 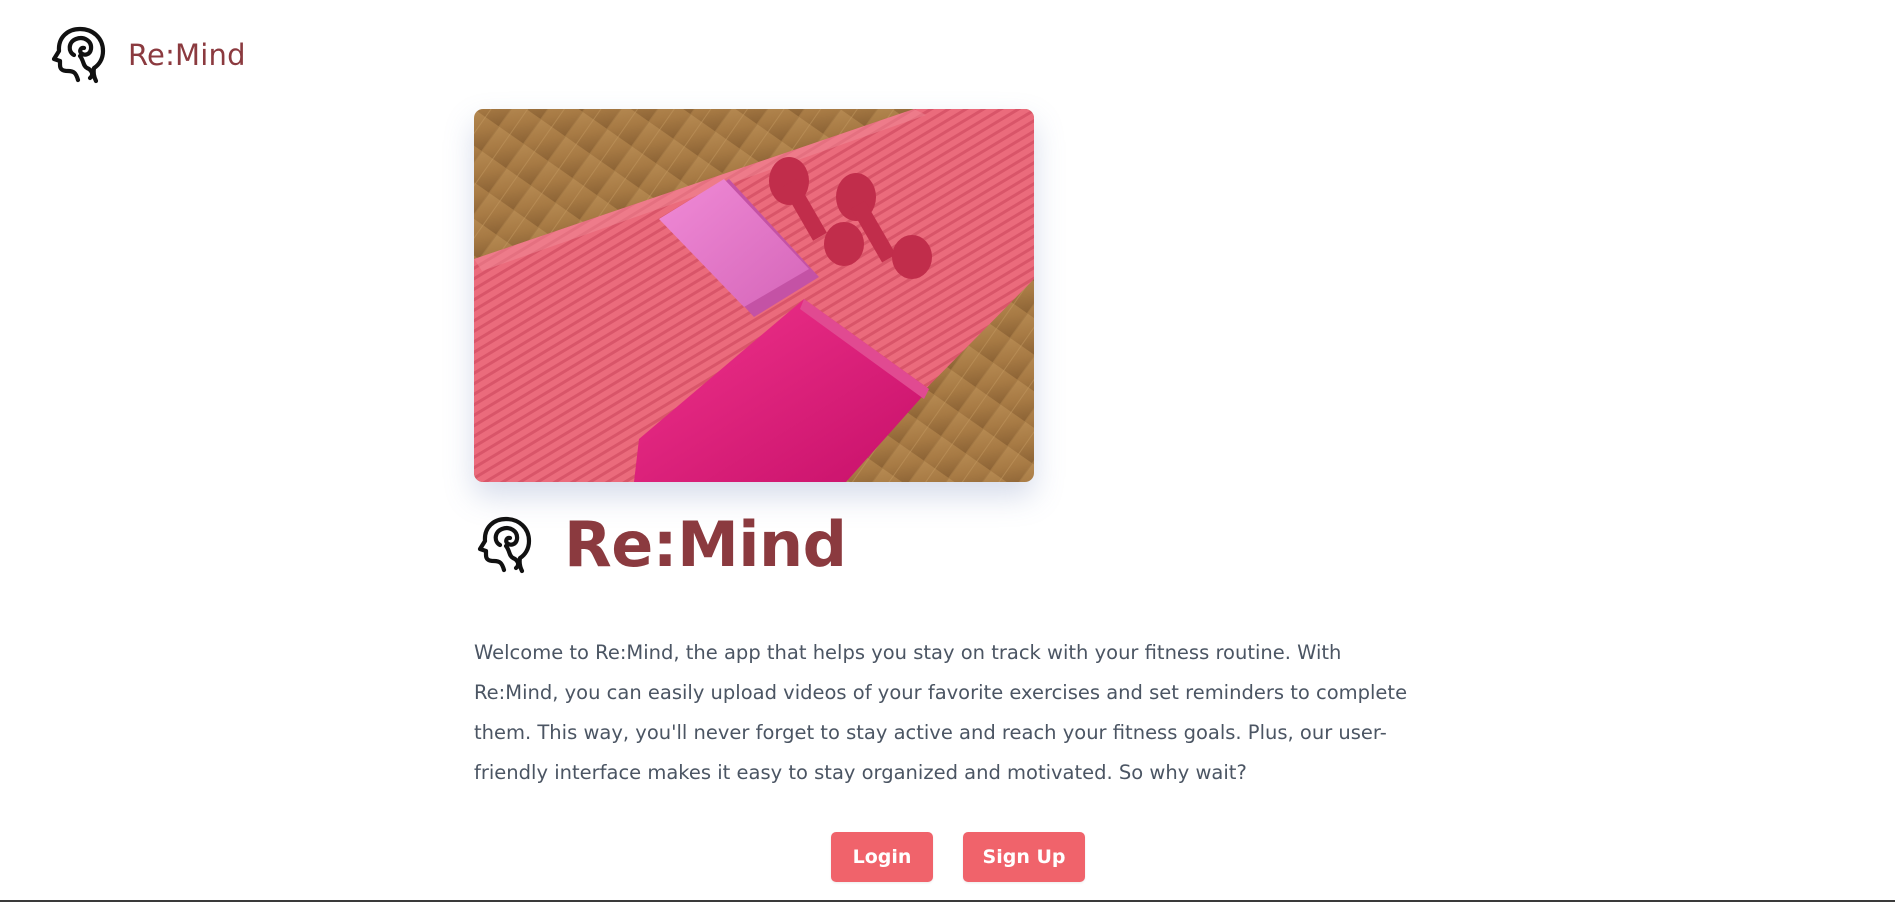 I want to click on login-button: Login, so click(x=882, y=857).